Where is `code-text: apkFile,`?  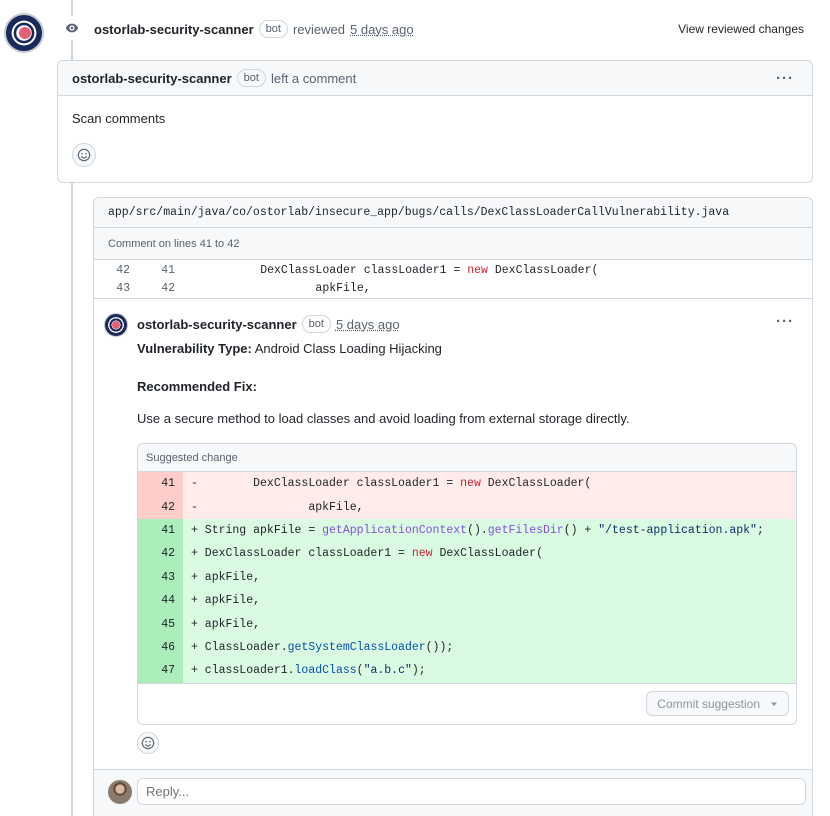 code-text: apkFile, is located at coordinates (288, 288).